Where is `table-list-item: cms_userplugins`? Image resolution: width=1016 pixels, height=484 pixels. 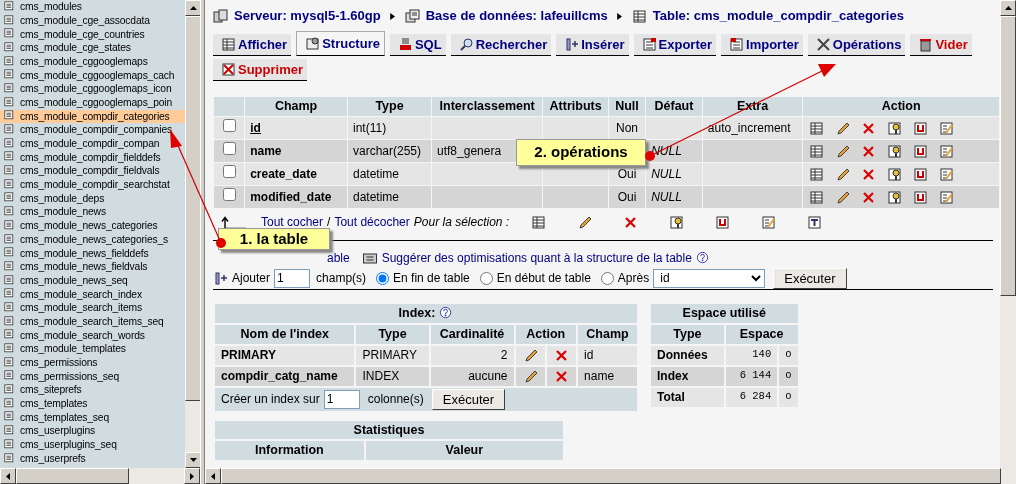 table-list-item: cms_userplugins is located at coordinates (92, 431).